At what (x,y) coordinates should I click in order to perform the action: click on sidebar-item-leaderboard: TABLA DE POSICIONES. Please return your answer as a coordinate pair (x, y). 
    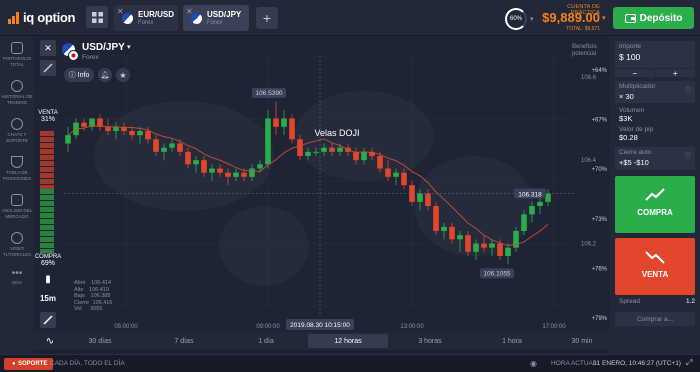
    Looking at the image, I should click on (17, 168).